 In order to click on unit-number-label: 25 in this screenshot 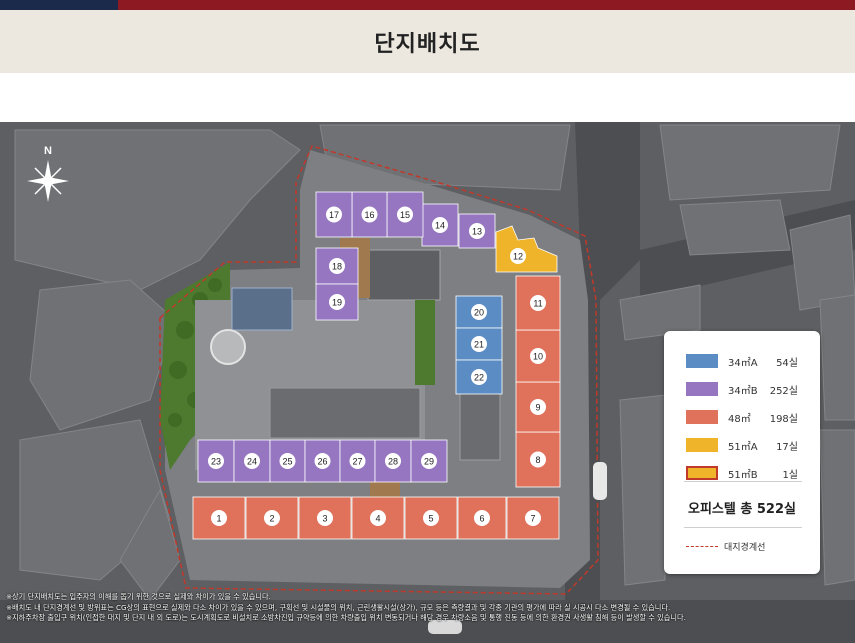, I will do `click(287, 461)`.